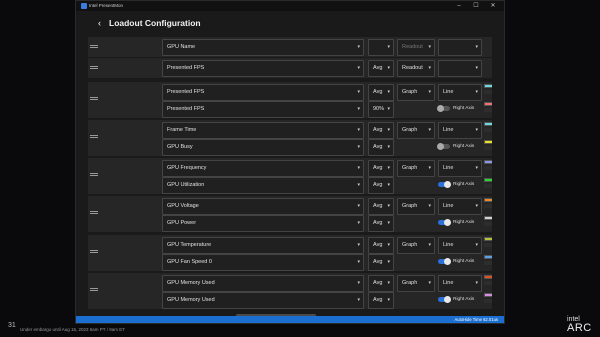  I want to click on metric-select: Frame Time ▾, so click(263, 130).